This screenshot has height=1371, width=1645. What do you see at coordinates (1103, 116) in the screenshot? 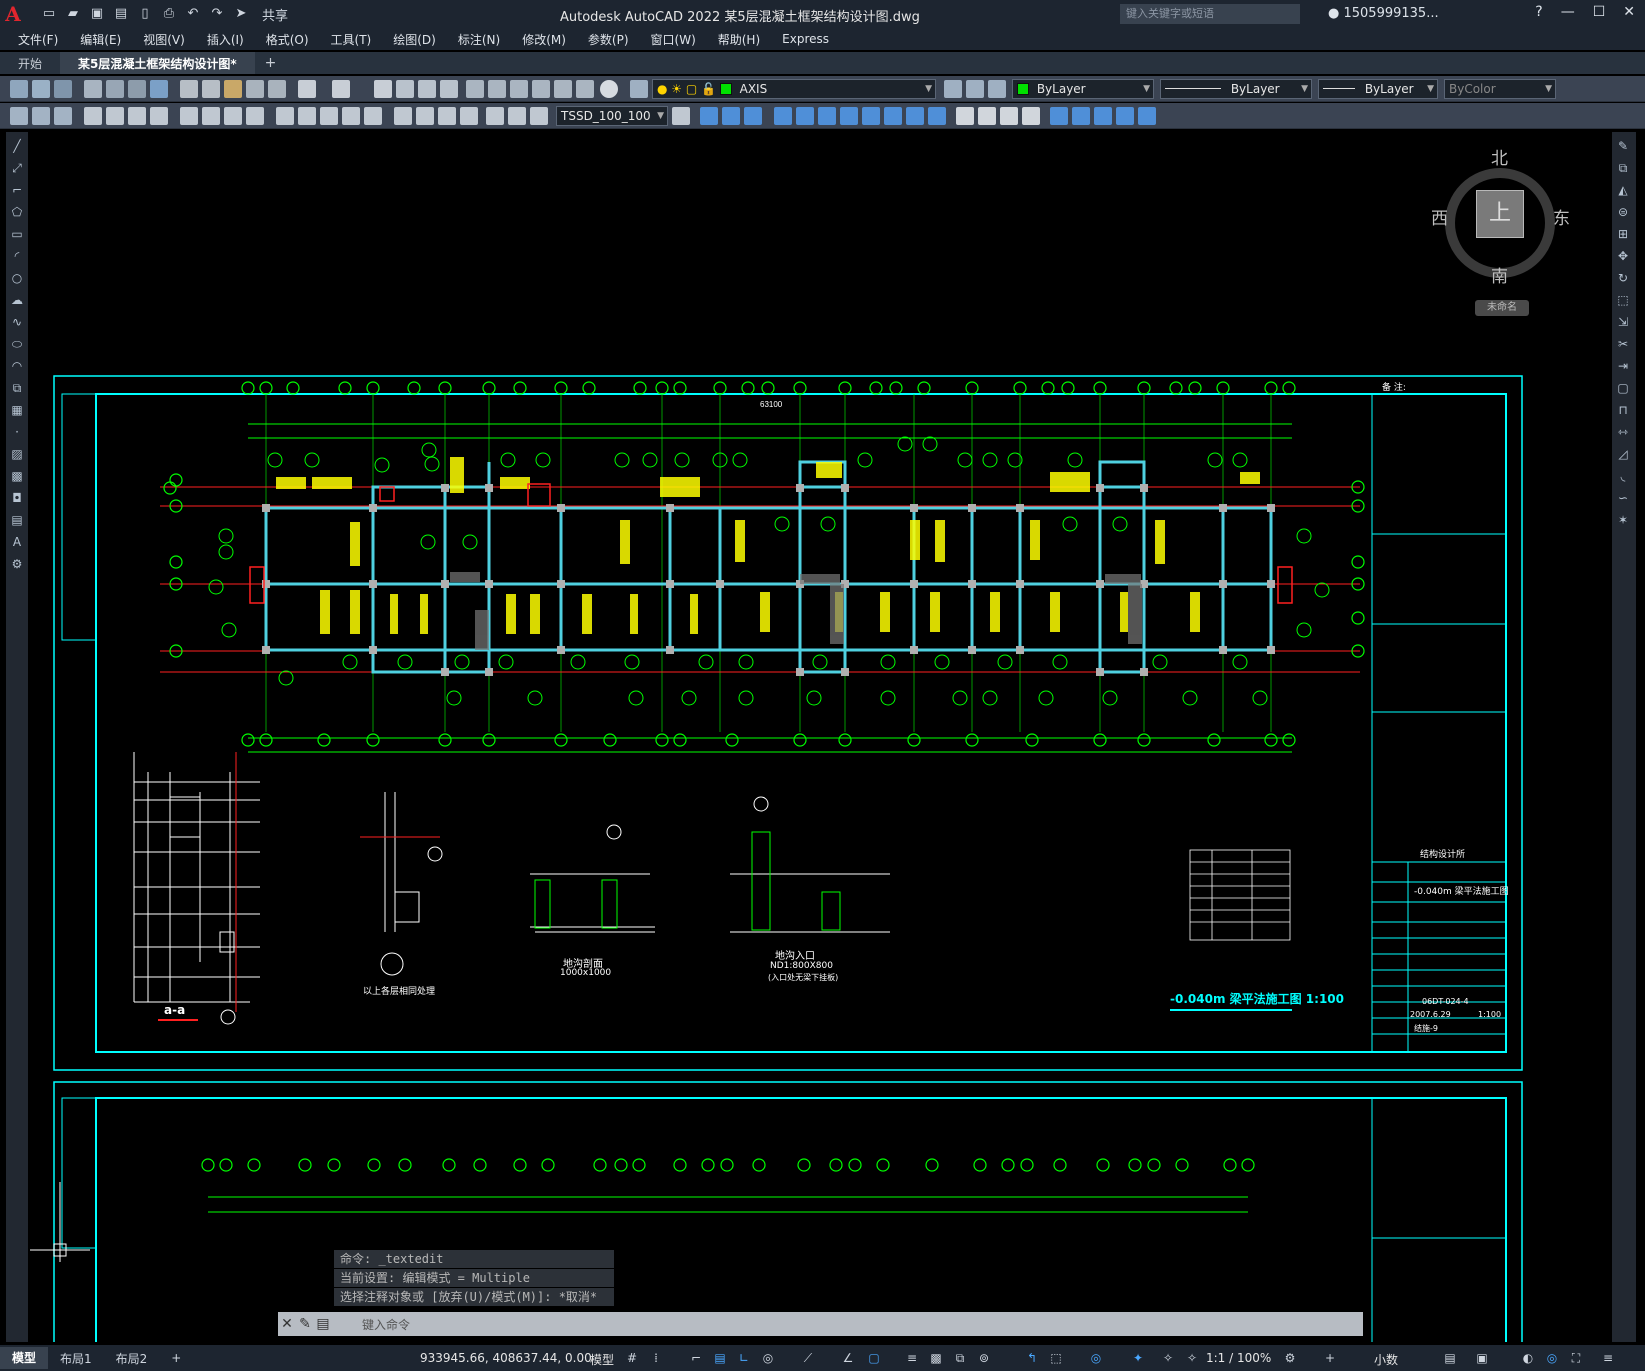
I see `view-left-icon` at bounding box center [1103, 116].